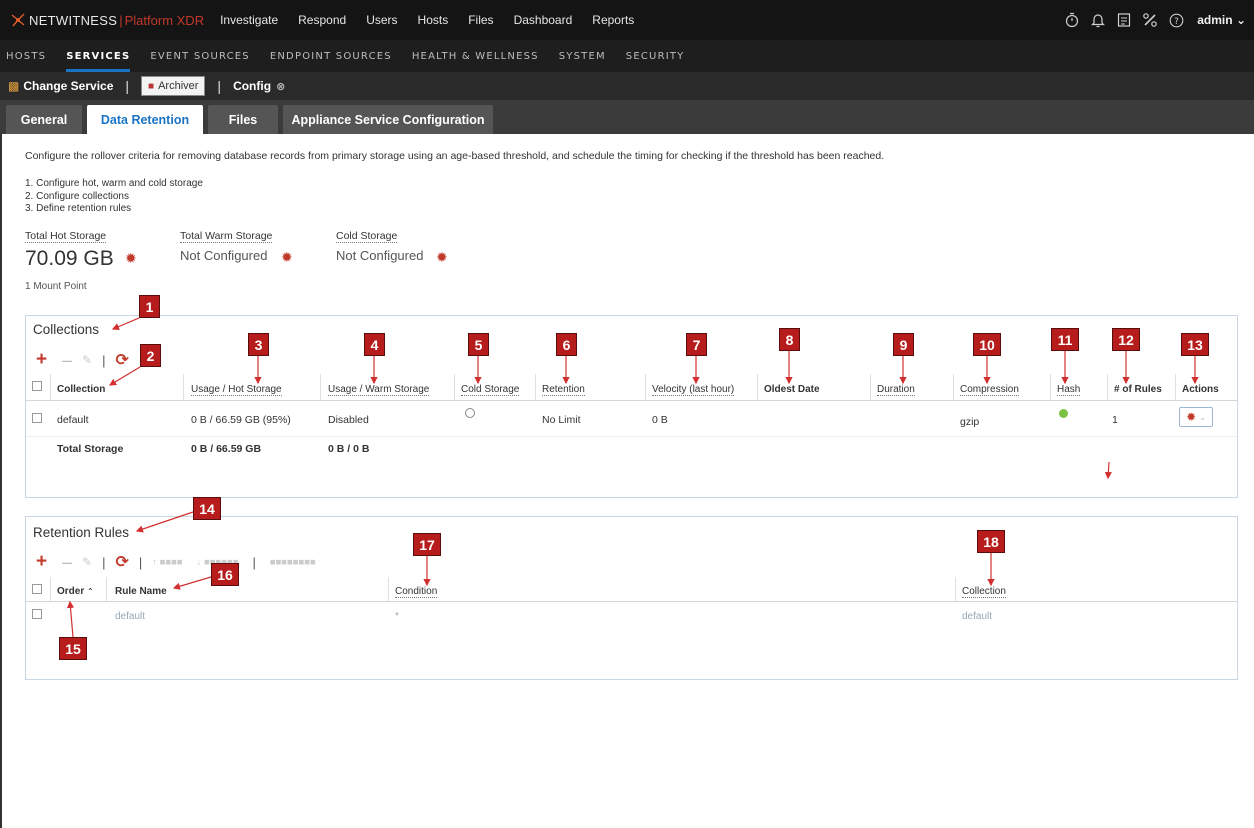  What do you see at coordinates (543, 20) in the screenshot?
I see `nav-dashboard: Dashboard` at bounding box center [543, 20].